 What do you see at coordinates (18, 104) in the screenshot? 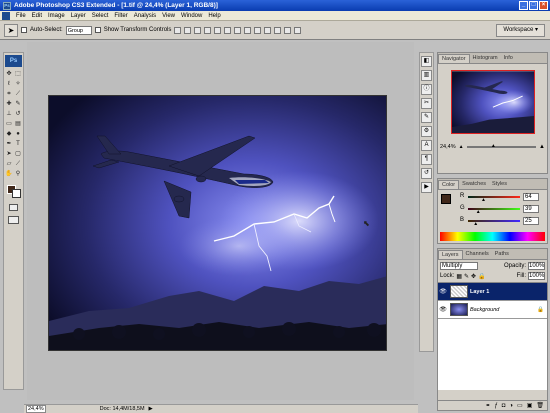
I see `brush-tool-icon: ✎` at bounding box center [18, 104].